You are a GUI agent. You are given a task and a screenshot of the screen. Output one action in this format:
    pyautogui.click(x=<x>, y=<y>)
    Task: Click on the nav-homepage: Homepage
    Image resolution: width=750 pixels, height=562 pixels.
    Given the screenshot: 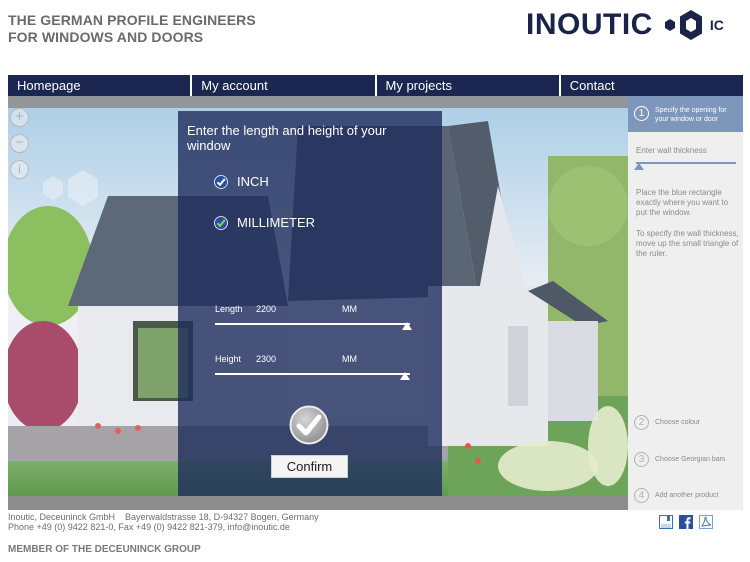 What is the action you would take?
    pyautogui.click(x=99, y=85)
    